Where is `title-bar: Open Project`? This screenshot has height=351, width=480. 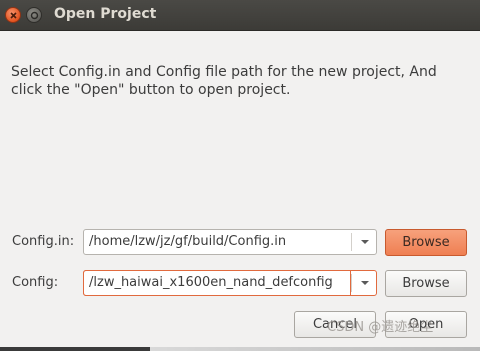 title-bar: Open Project is located at coordinates (240, 15).